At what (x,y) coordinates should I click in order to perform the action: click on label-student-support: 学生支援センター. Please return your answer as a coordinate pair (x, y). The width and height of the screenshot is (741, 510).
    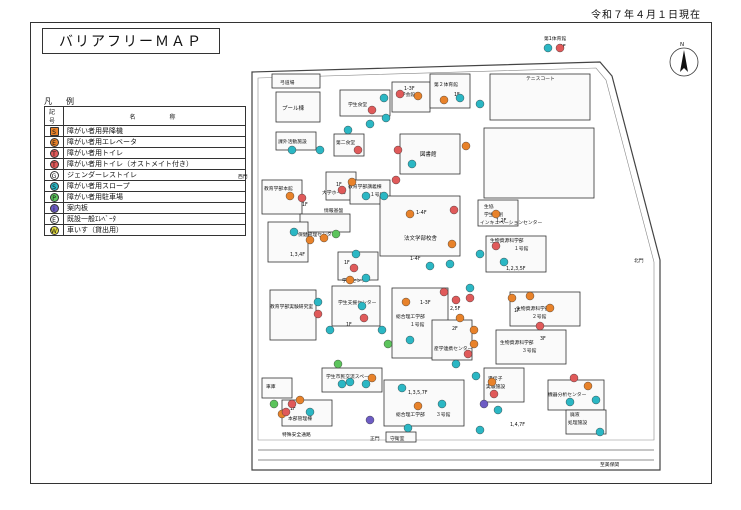
    Looking at the image, I should click on (357, 302).